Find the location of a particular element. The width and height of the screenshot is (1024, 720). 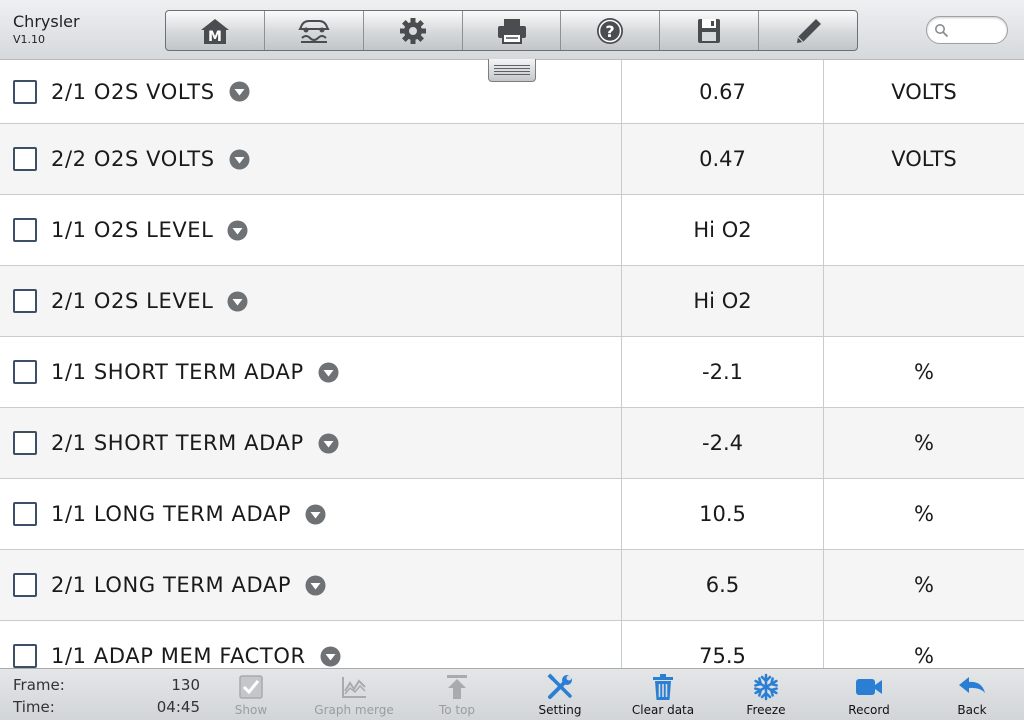

parameter-cell: 2/1 SHORT TERM ADAP is located at coordinates (310, 443).